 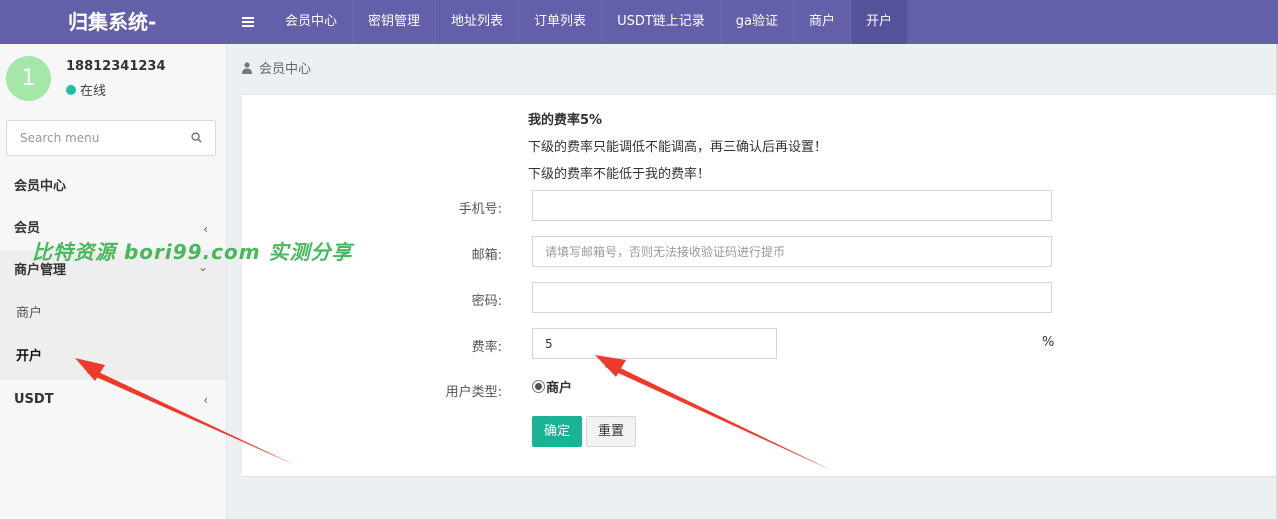 I want to click on user-type-label: 用户类型:, so click(x=473, y=392).